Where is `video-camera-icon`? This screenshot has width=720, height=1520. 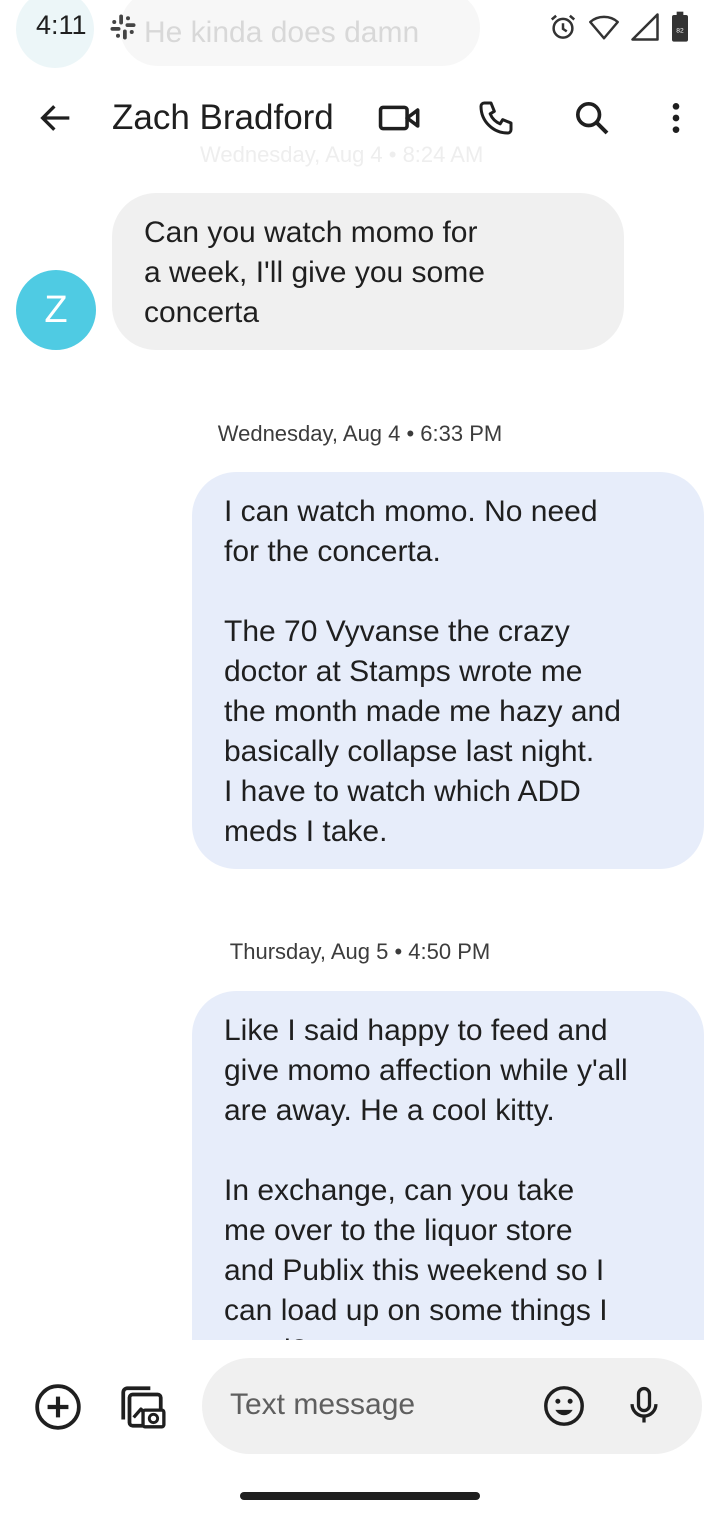
video-camera-icon is located at coordinates (399, 118).